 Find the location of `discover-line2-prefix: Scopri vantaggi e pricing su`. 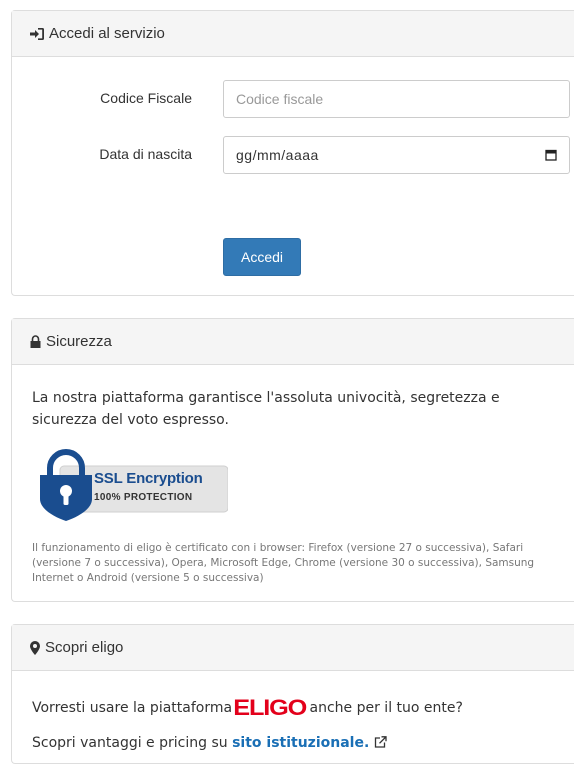

discover-line2-prefix: Scopri vantaggi e pricing su is located at coordinates (130, 743).